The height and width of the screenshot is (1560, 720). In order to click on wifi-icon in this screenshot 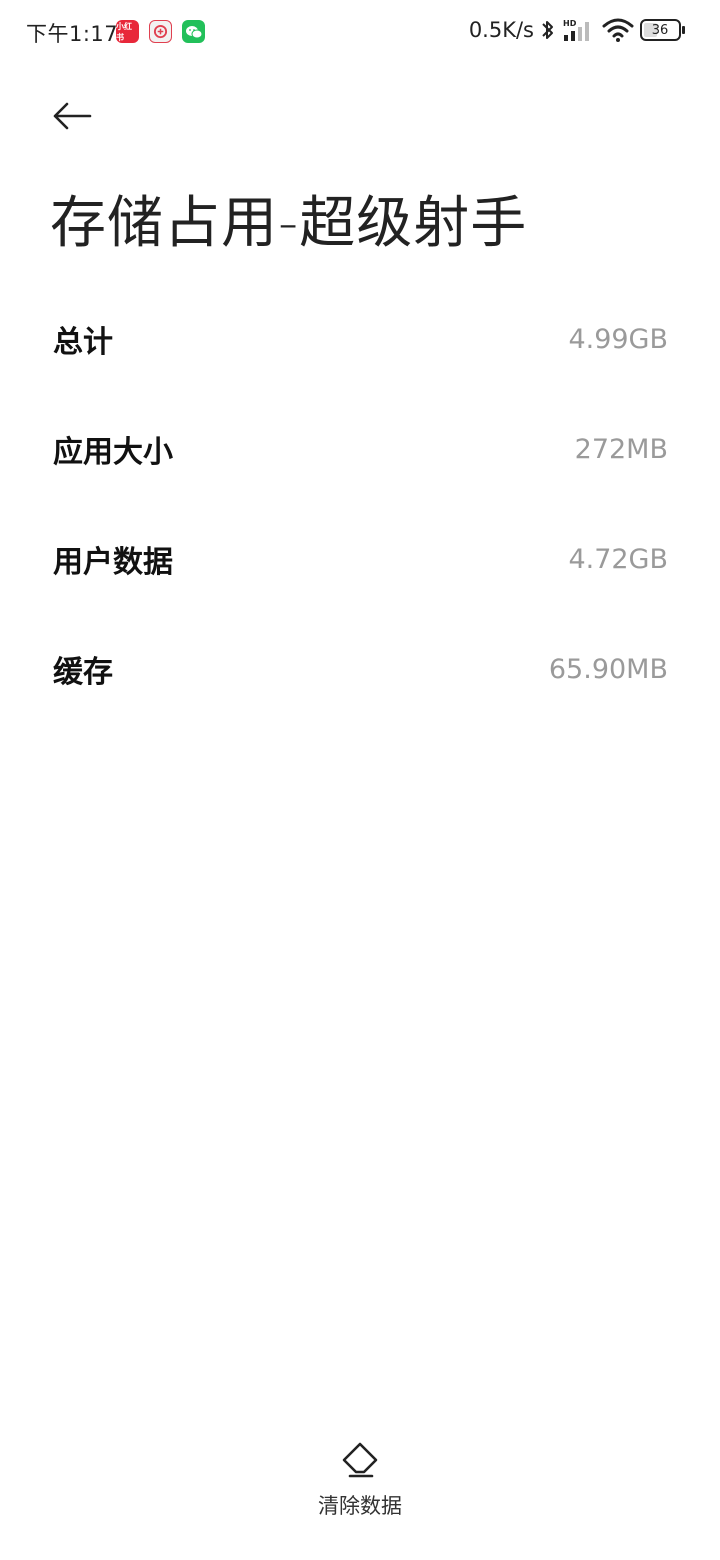, I will do `click(618, 30)`.